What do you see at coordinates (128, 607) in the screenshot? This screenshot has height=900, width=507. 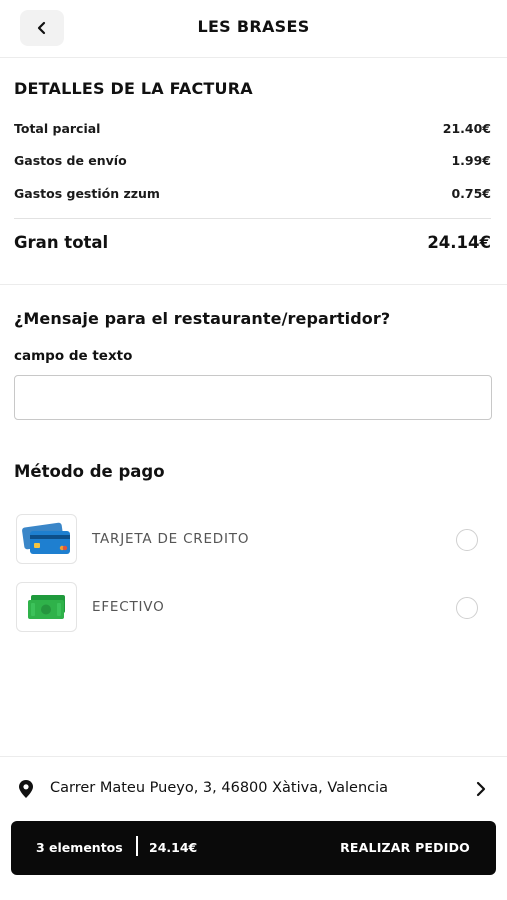 I see `payment-option-label: EFECTIVO` at bounding box center [128, 607].